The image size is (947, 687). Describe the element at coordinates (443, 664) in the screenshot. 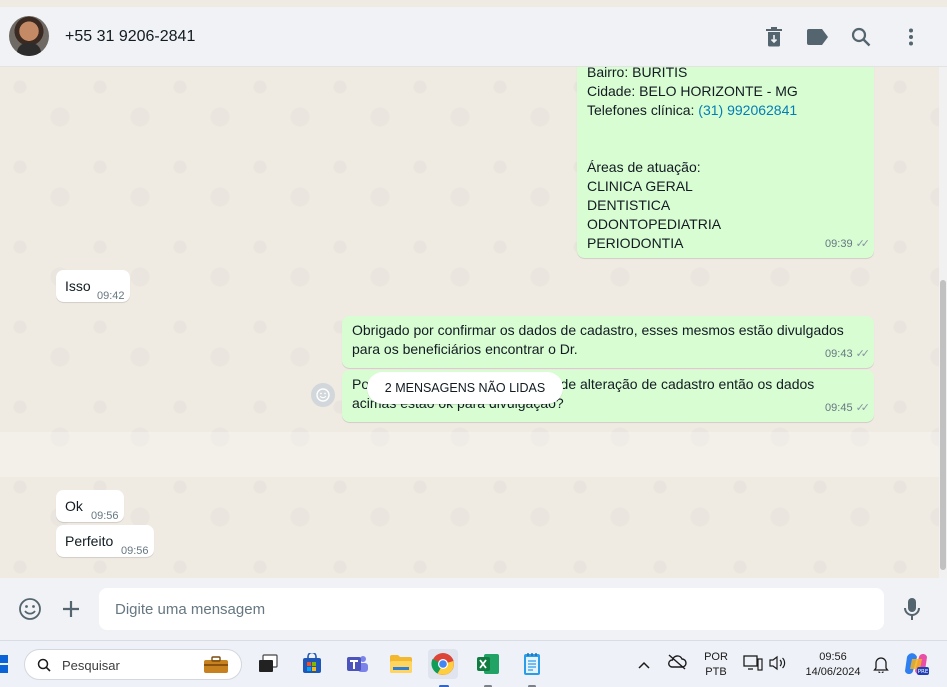

I see `chrome-icon` at that location.